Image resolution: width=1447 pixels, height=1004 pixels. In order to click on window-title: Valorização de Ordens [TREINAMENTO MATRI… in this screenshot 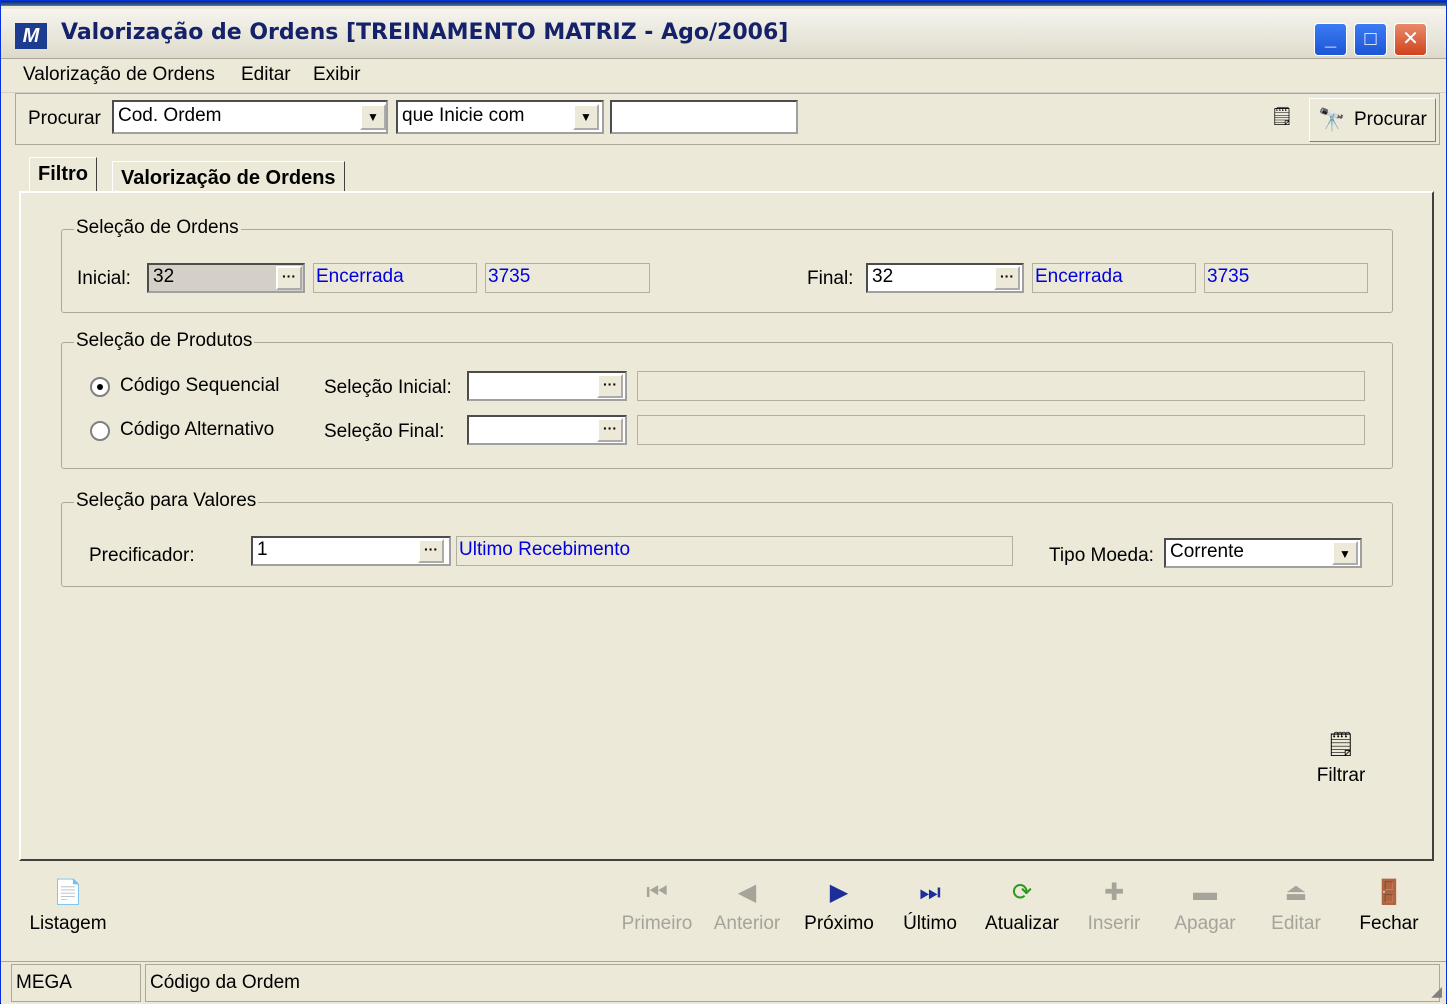, I will do `click(425, 32)`.